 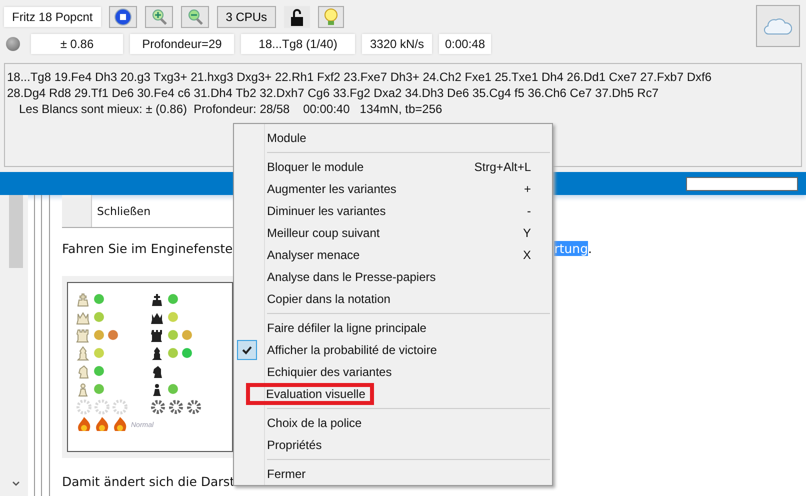 What do you see at coordinates (42, 345) in the screenshot?
I see `pane-splitter` at bounding box center [42, 345].